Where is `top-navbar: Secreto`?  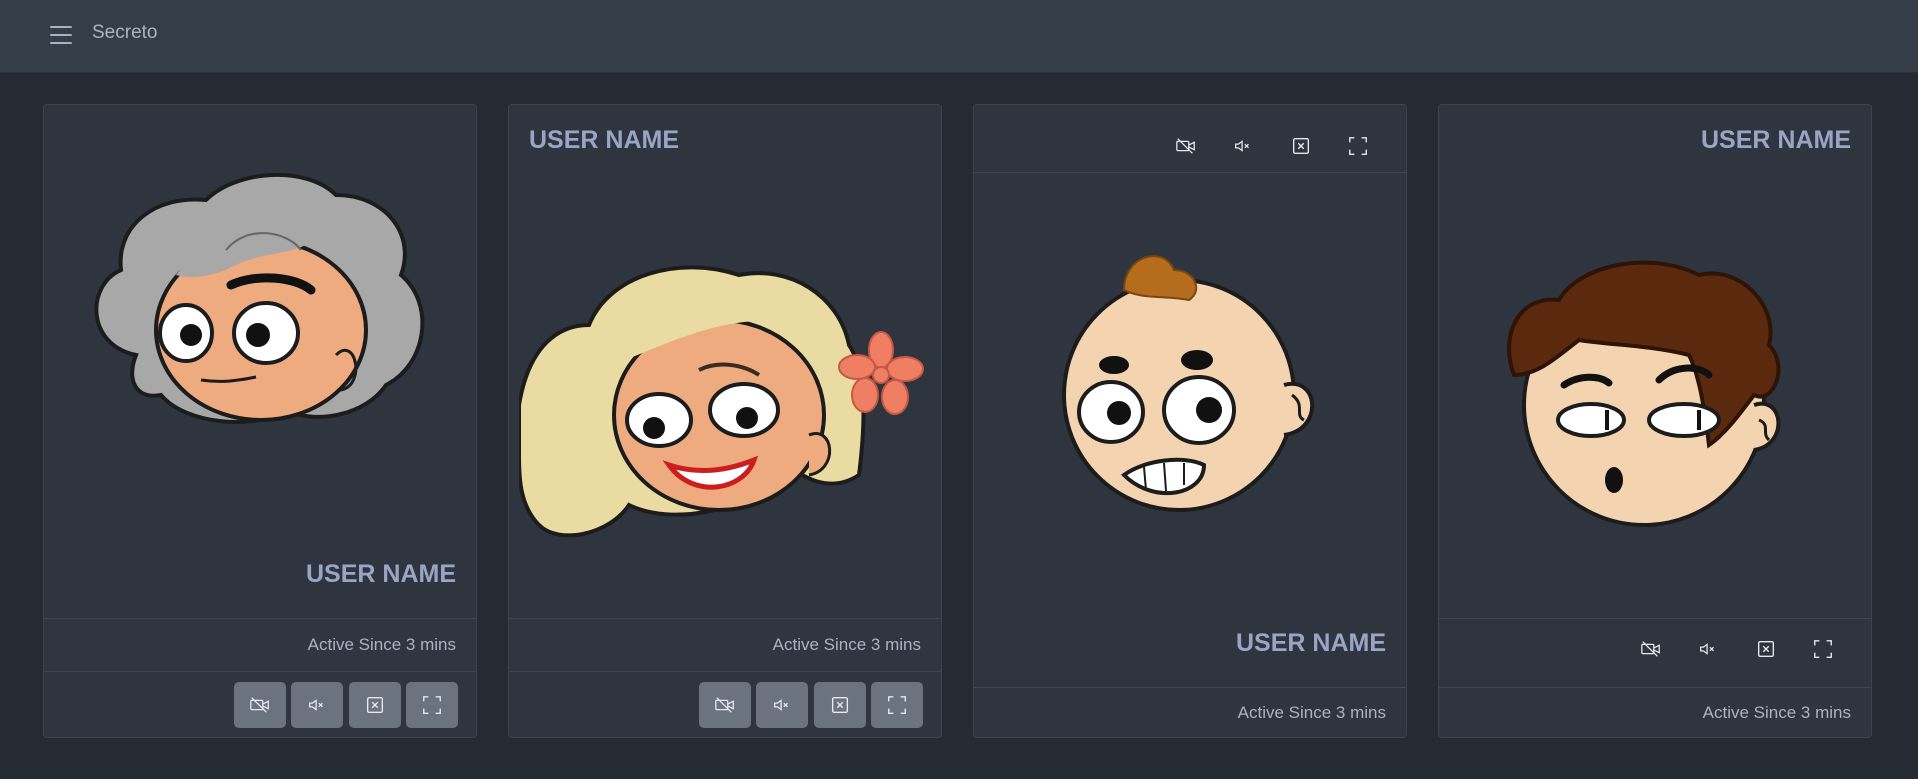
top-navbar: Secreto is located at coordinates (959, 36).